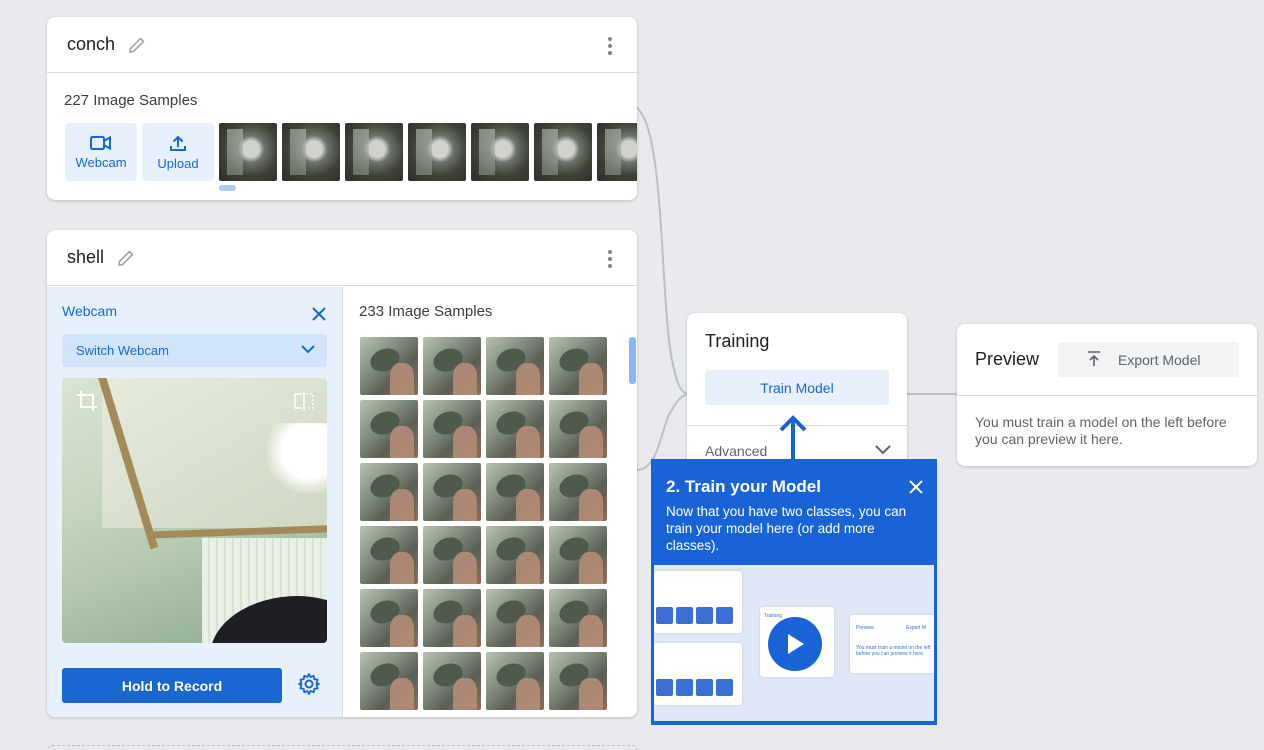  Describe the element at coordinates (91, 44) in the screenshot. I see `class-name: conch` at that location.